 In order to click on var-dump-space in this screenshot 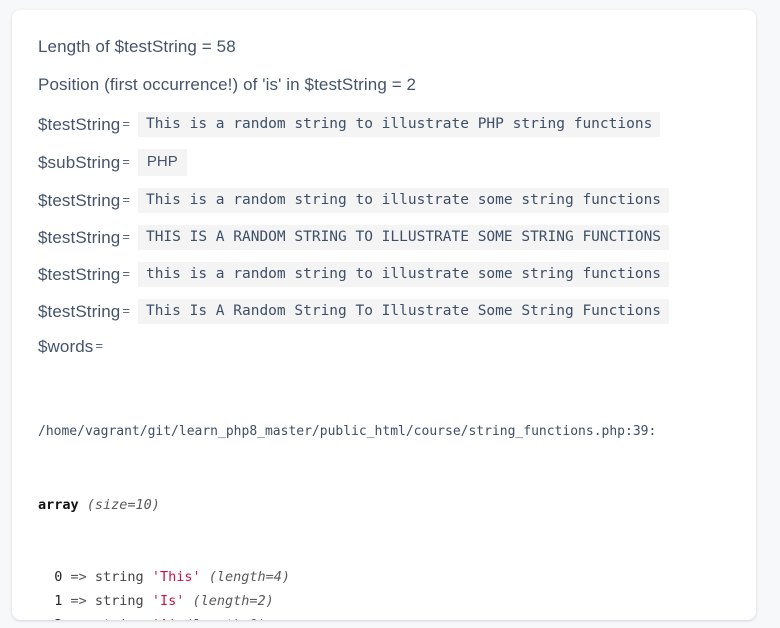, I will do `click(83, 505)`.